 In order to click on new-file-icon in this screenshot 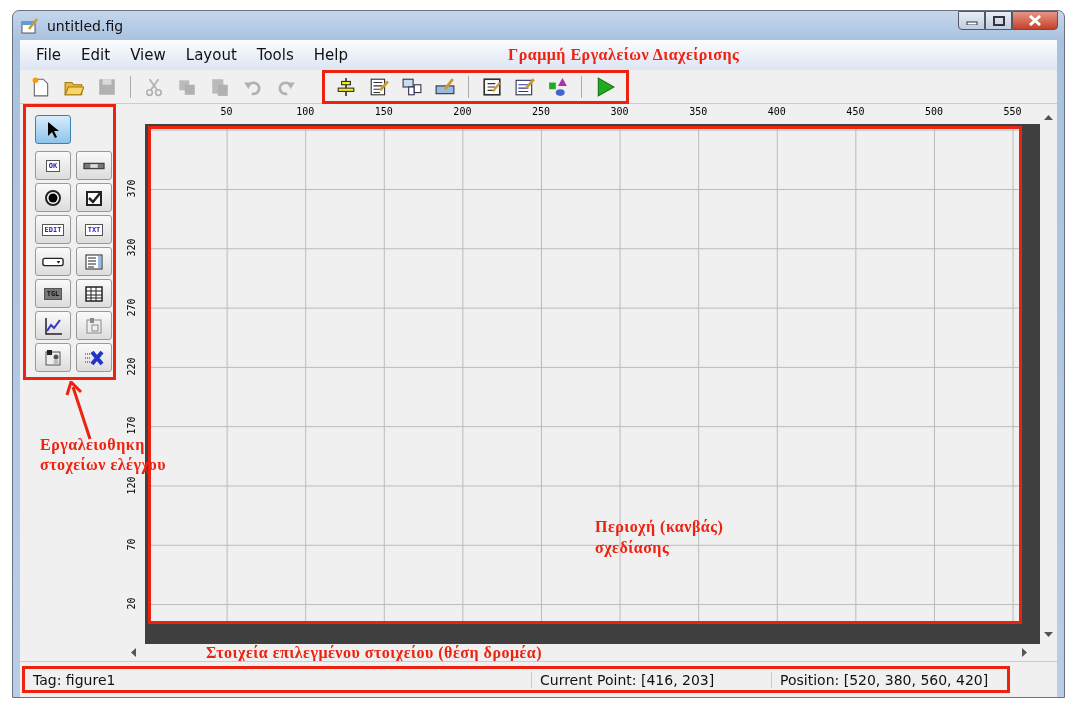, I will do `click(41, 86)`.